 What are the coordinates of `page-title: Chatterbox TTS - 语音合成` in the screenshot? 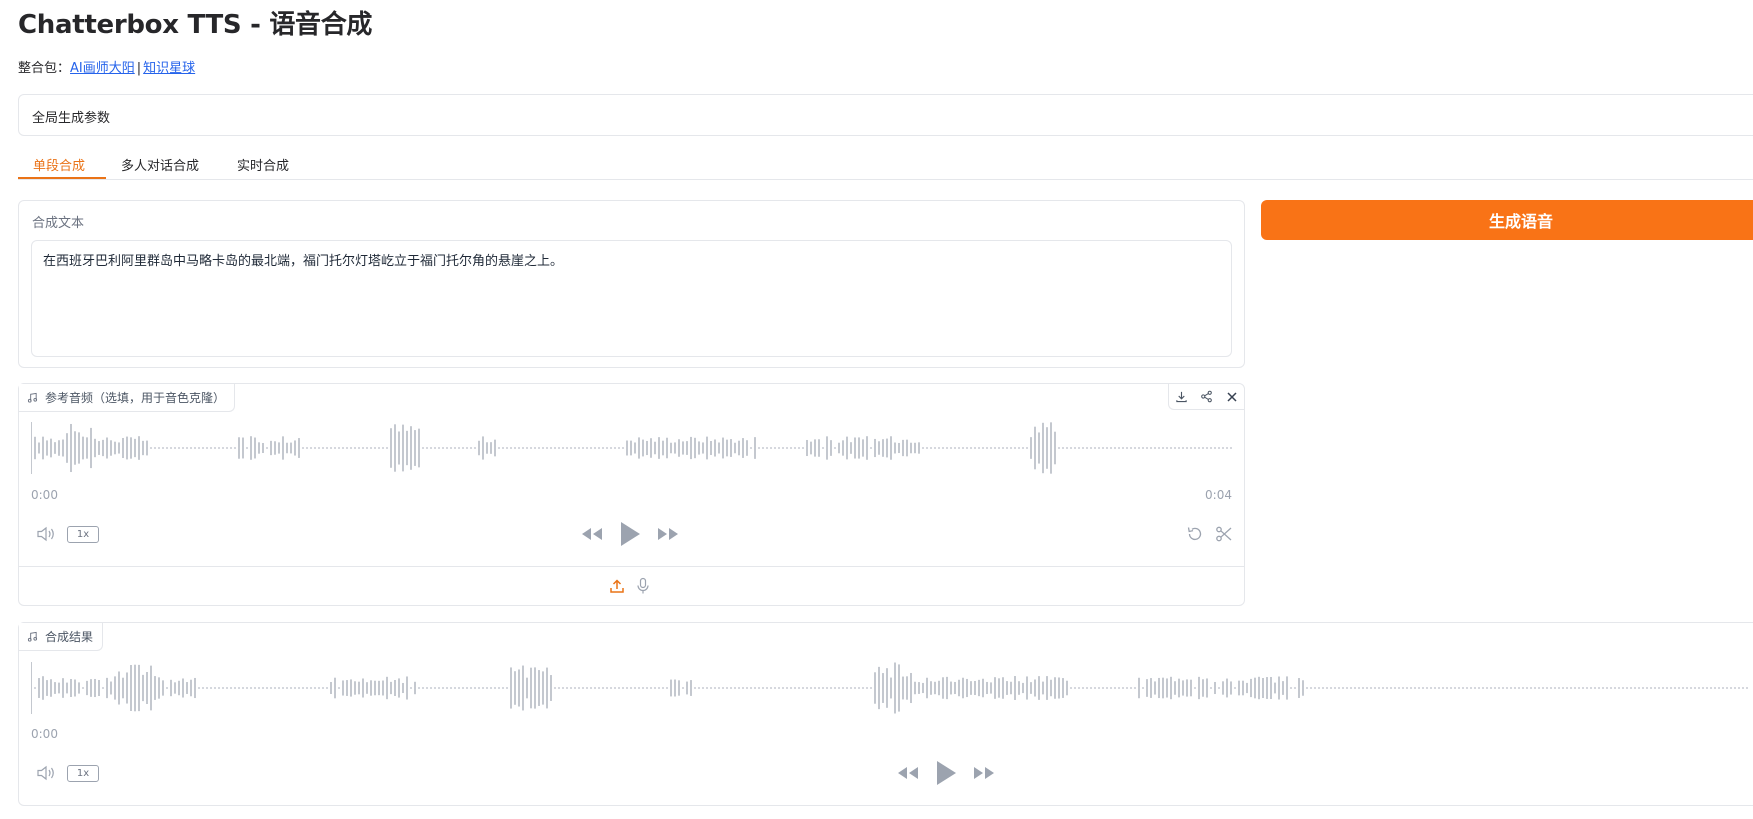 It's located at (195, 25).